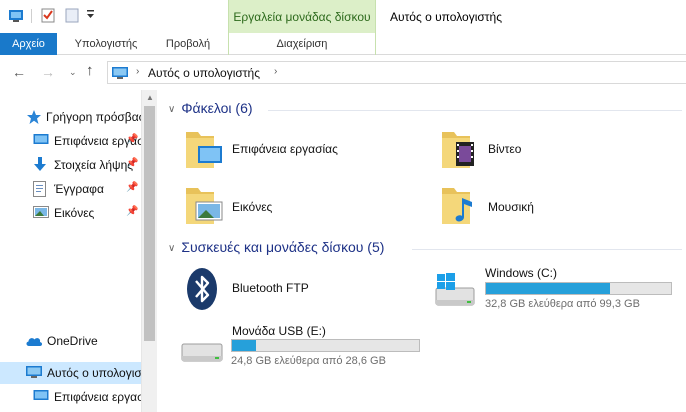  What do you see at coordinates (94, 165) in the screenshot?
I see `nav-item-label: Στοιχεία λήψης` at bounding box center [94, 165].